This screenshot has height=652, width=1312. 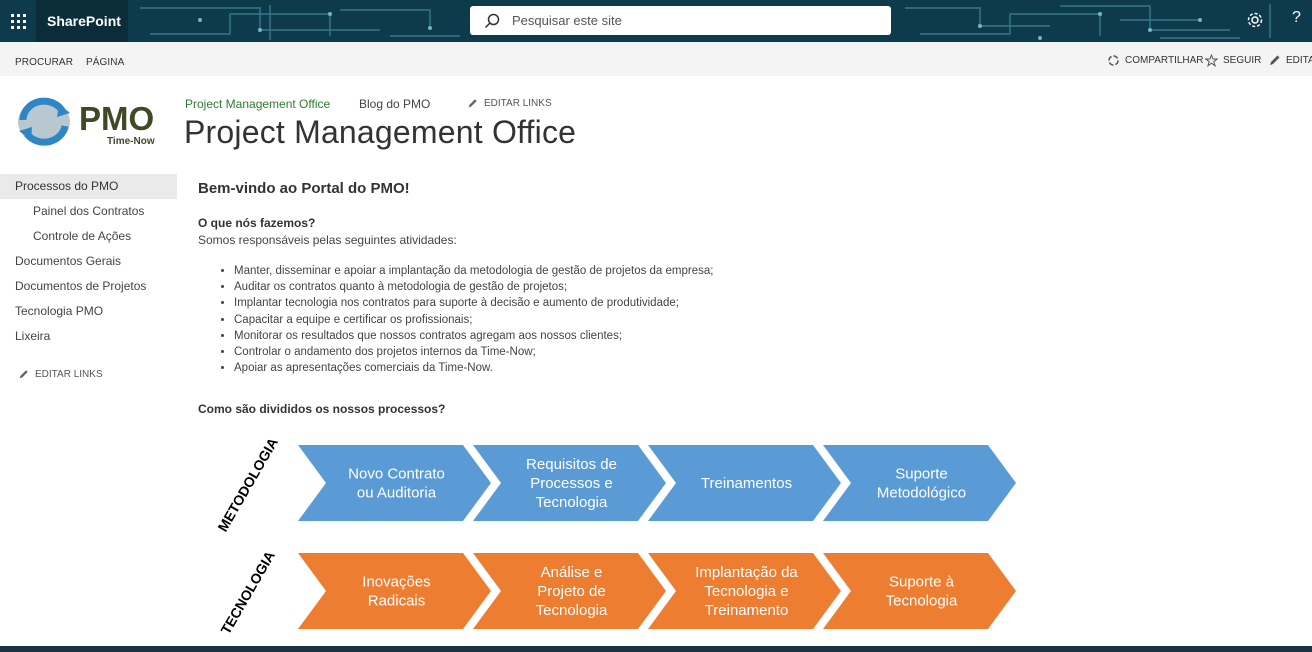 I want to click on star-icon, so click(x=1211, y=60).